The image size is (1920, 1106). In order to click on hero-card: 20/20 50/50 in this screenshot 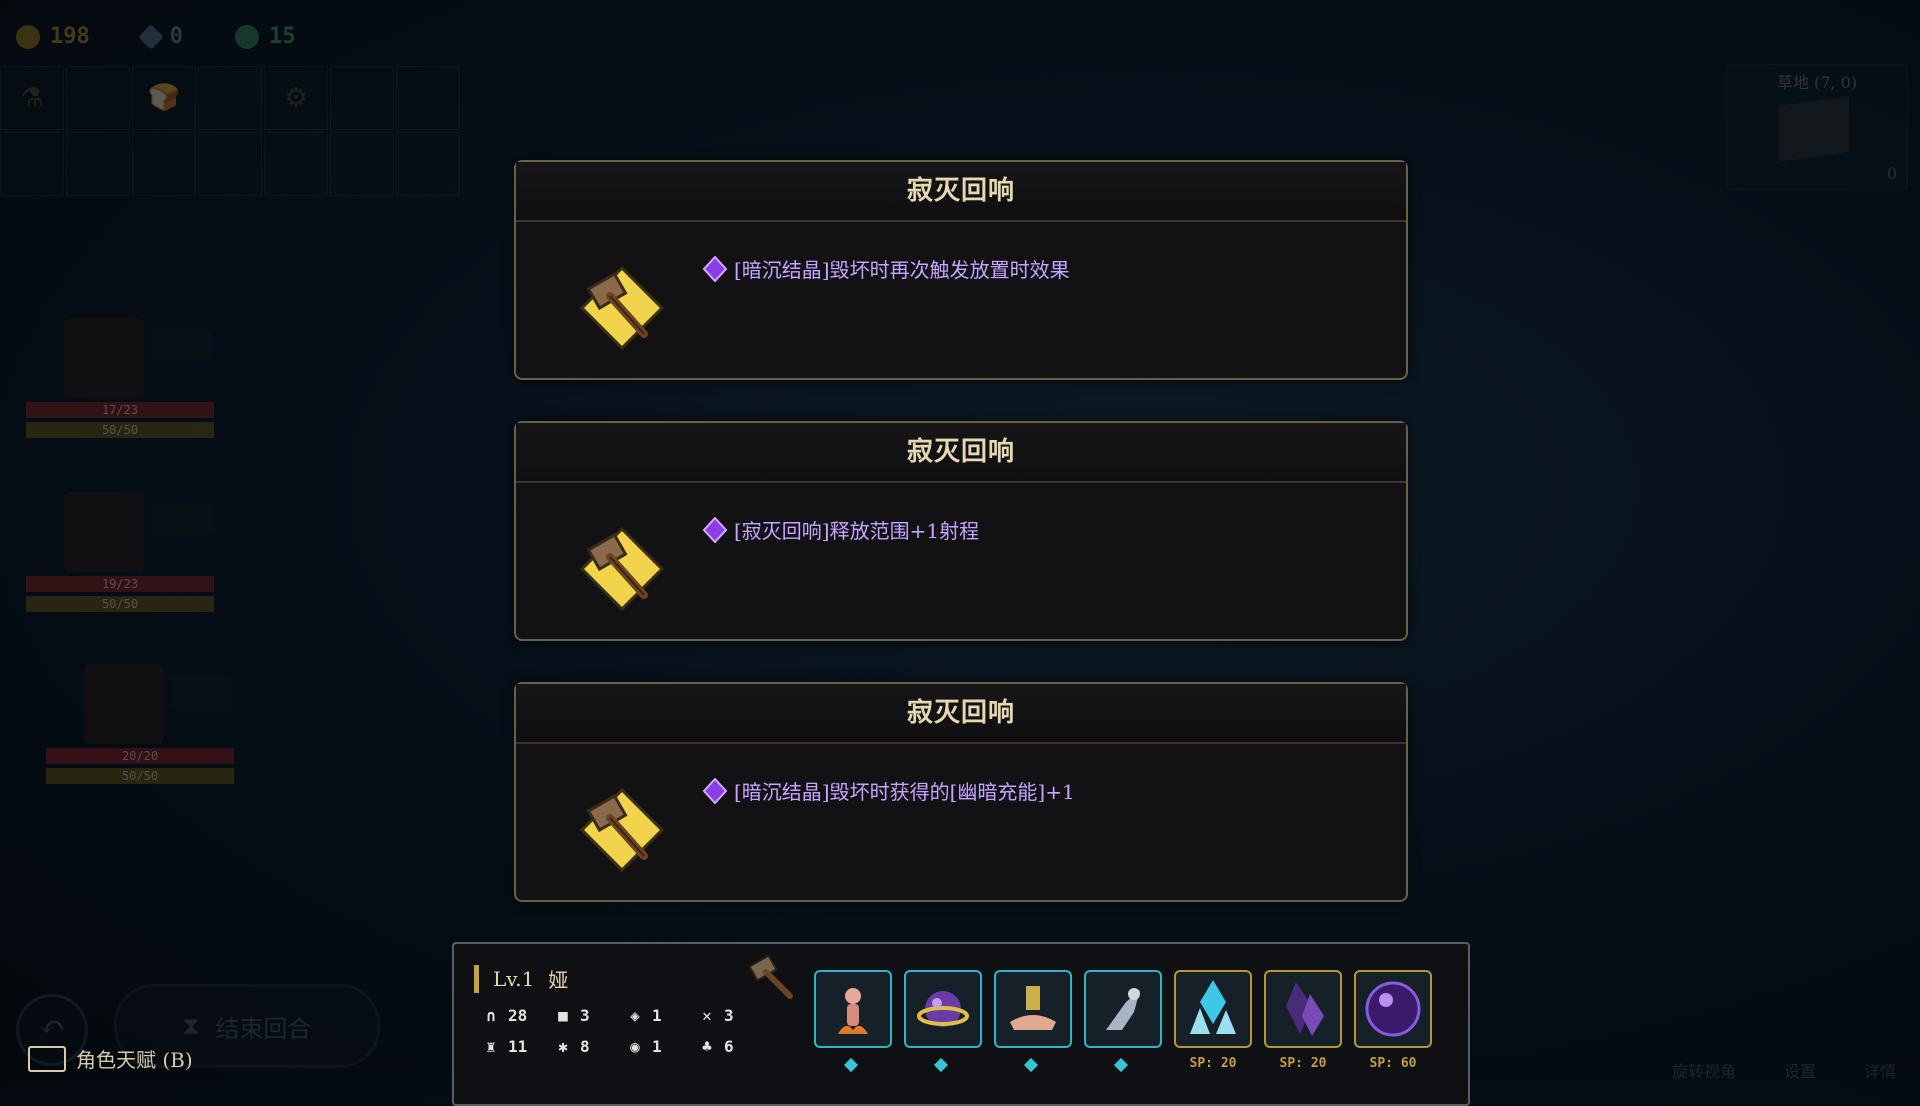, I will do `click(140, 724)`.